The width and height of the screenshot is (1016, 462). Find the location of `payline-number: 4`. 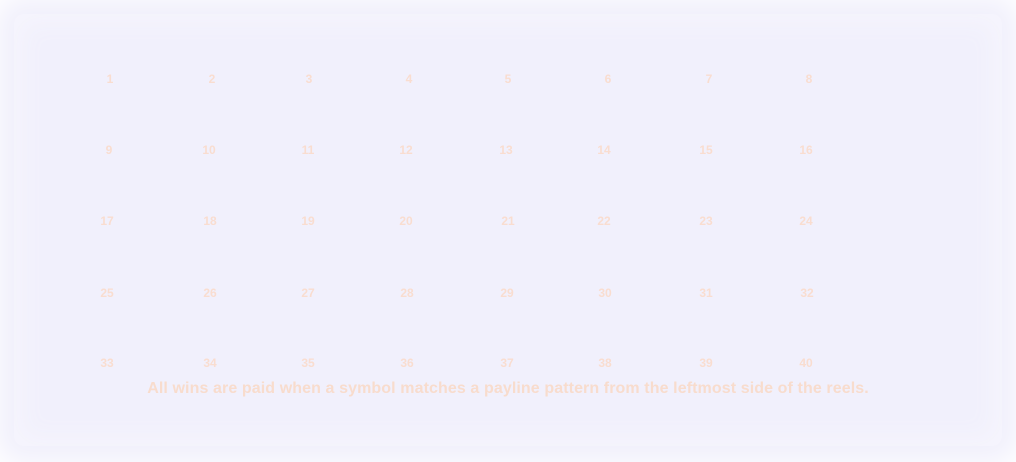

payline-number: 4 is located at coordinates (409, 79).